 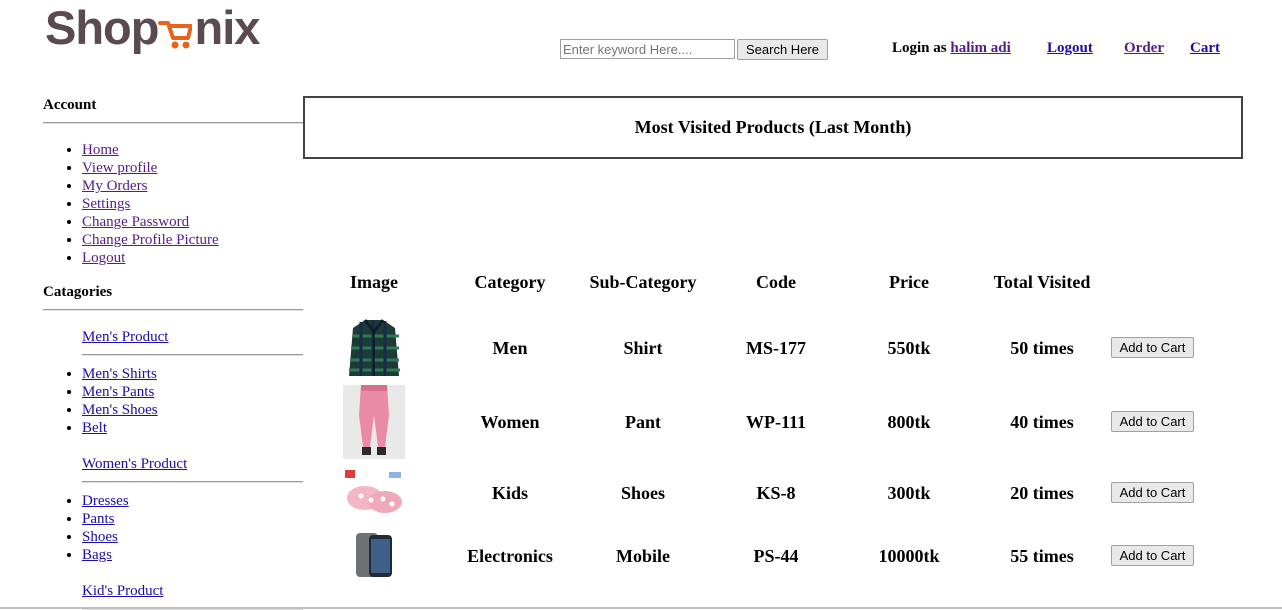 I want to click on list-item: My Orders, so click(x=192, y=186).